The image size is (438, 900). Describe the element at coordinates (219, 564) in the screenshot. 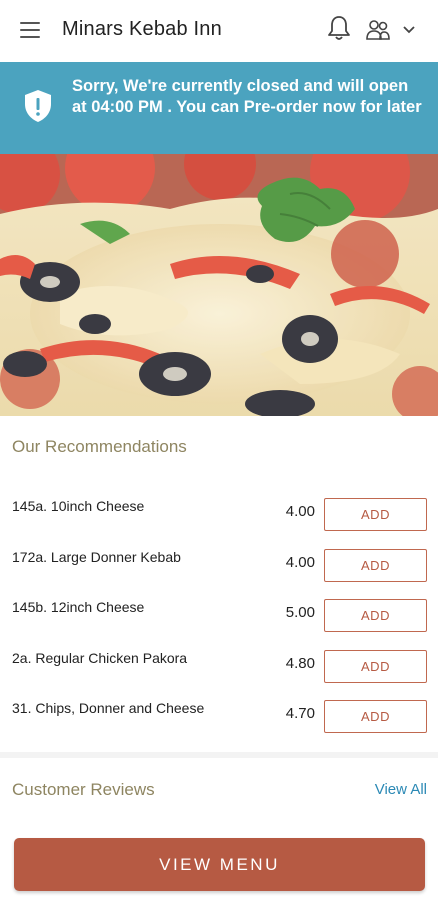

I see `list-item: 172a. Large Donner Kebab 4.00 ADD` at that location.